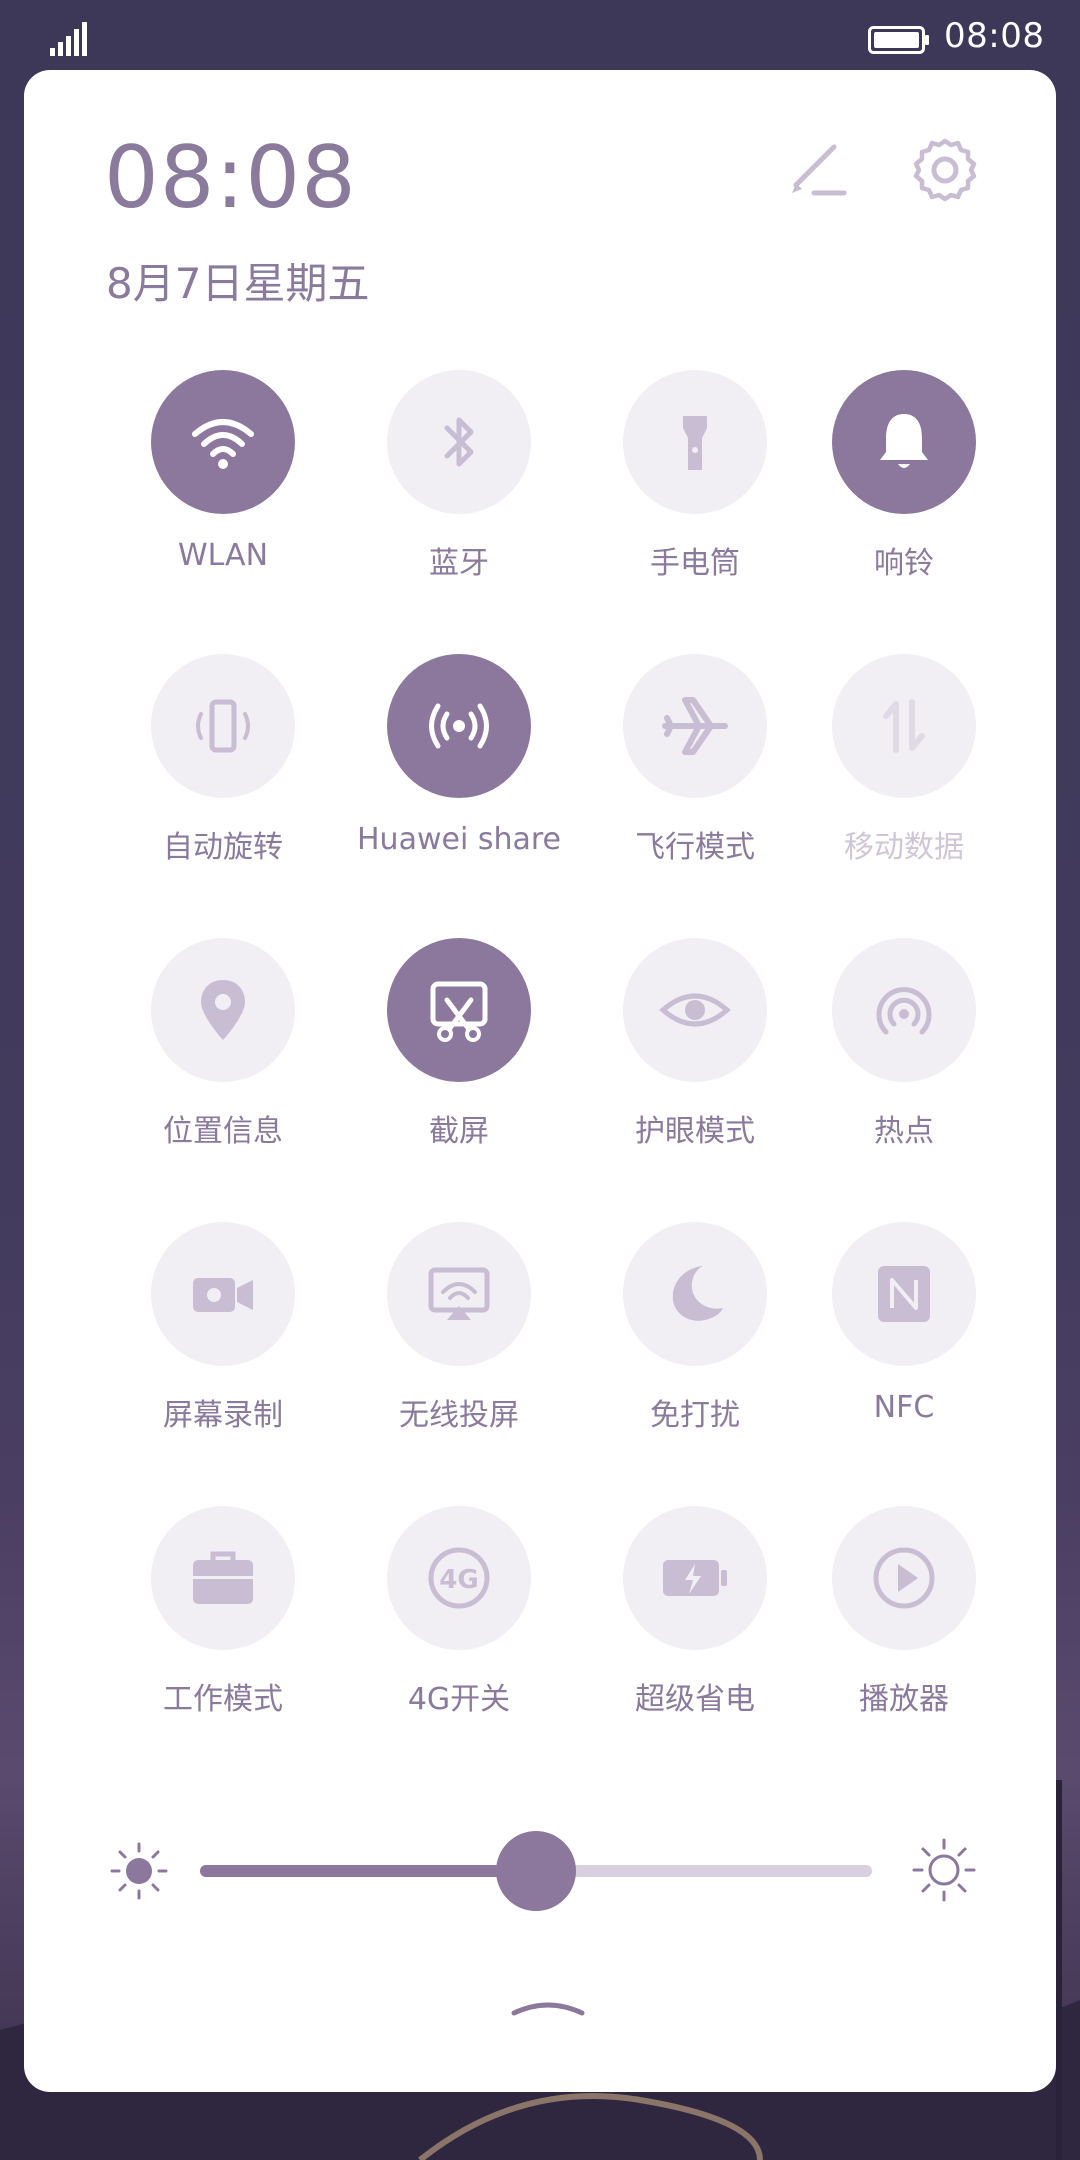 The height and width of the screenshot is (2160, 1080). I want to click on toggle-auto-rotate: 自动旋转, so click(223, 774).